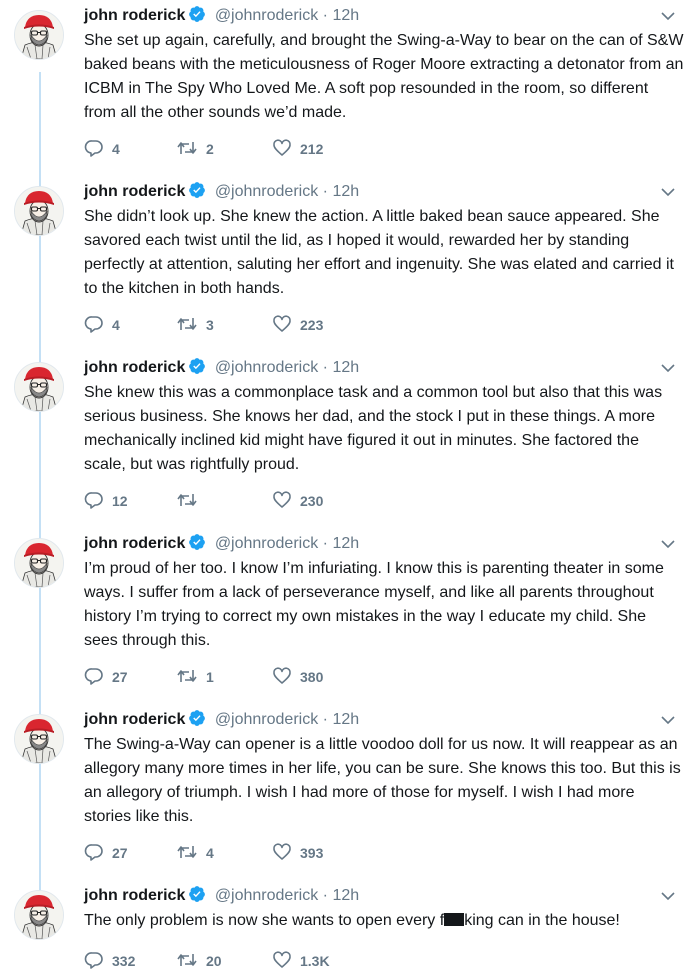  What do you see at coordinates (210, 853) in the screenshot?
I see `retweet-count: 4` at bounding box center [210, 853].